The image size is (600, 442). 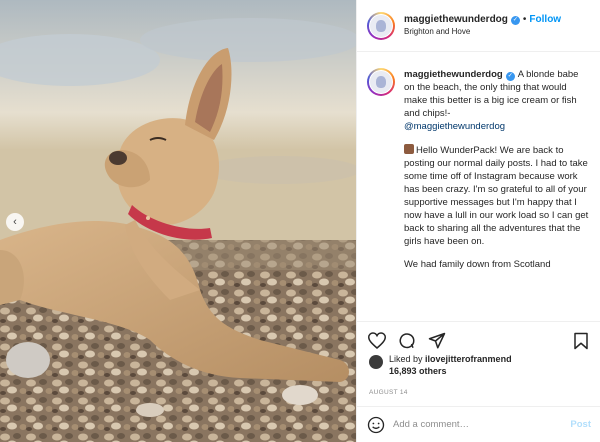 What do you see at coordinates (381, 82) in the screenshot?
I see `caption-avatar` at bounding box center [381, 82].